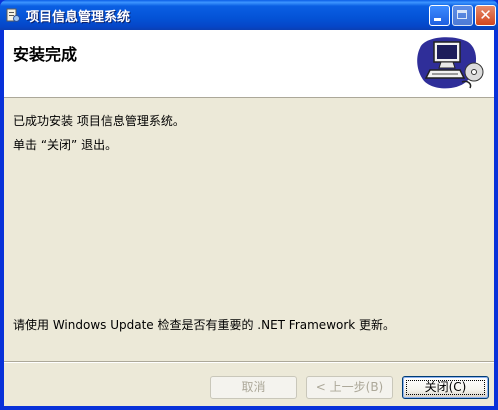 Image resolution: width=498 pixels, height=410 pixels. What do you see at coordinates (439, 15) in the screenshot?
I see `minimize-button` at bounding box center [439, 15].